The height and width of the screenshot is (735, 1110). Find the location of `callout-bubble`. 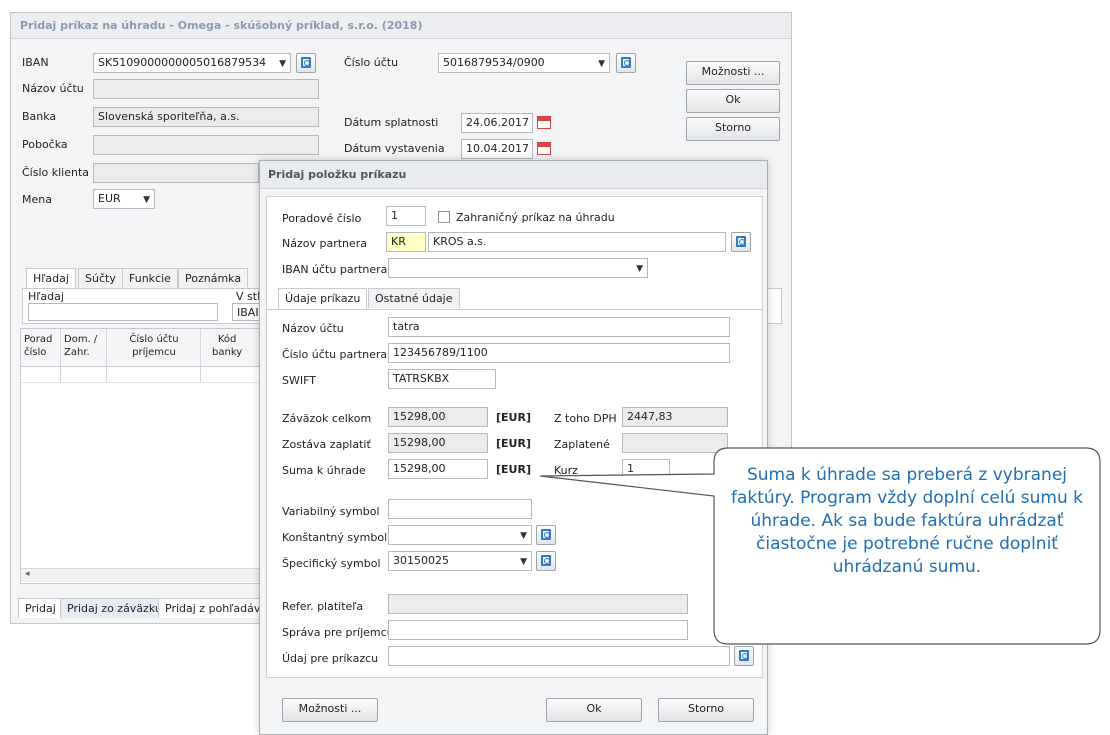

callout-bubble is located at coordinates (820, 546).